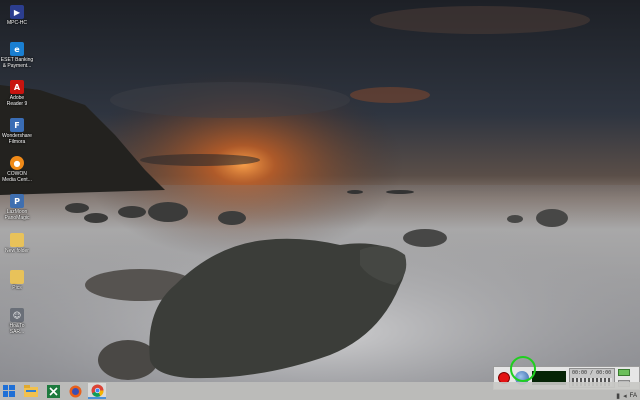 Image resolution: width=640 pixels, height=400 pixels. I want to click on desktop-icon-adobe-reader: A Adobe Reader 9, so click(17, 93).